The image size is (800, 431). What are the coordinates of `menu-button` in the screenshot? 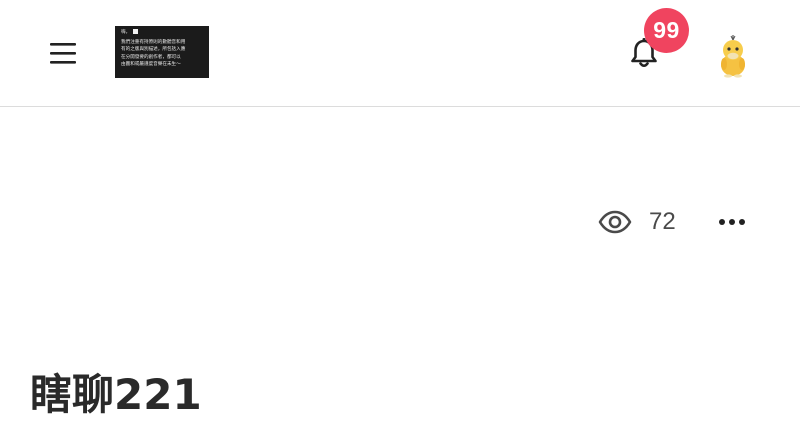 It's located at (63, 53).